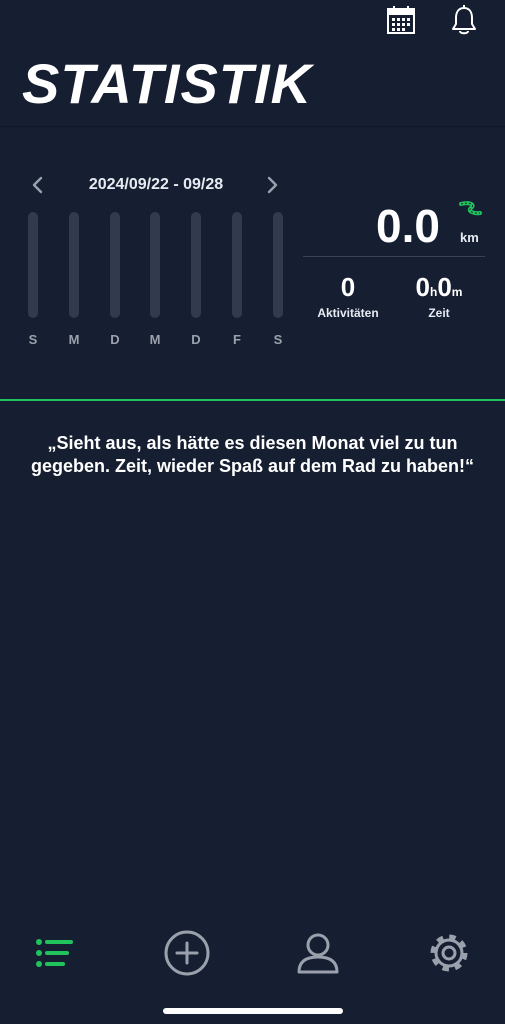 The width and height of the screenshot is (505, 1024). What do you see at coordinates (394, 256) in the screenshot?
I see `stats-divider` at bounding box center [394, 256].